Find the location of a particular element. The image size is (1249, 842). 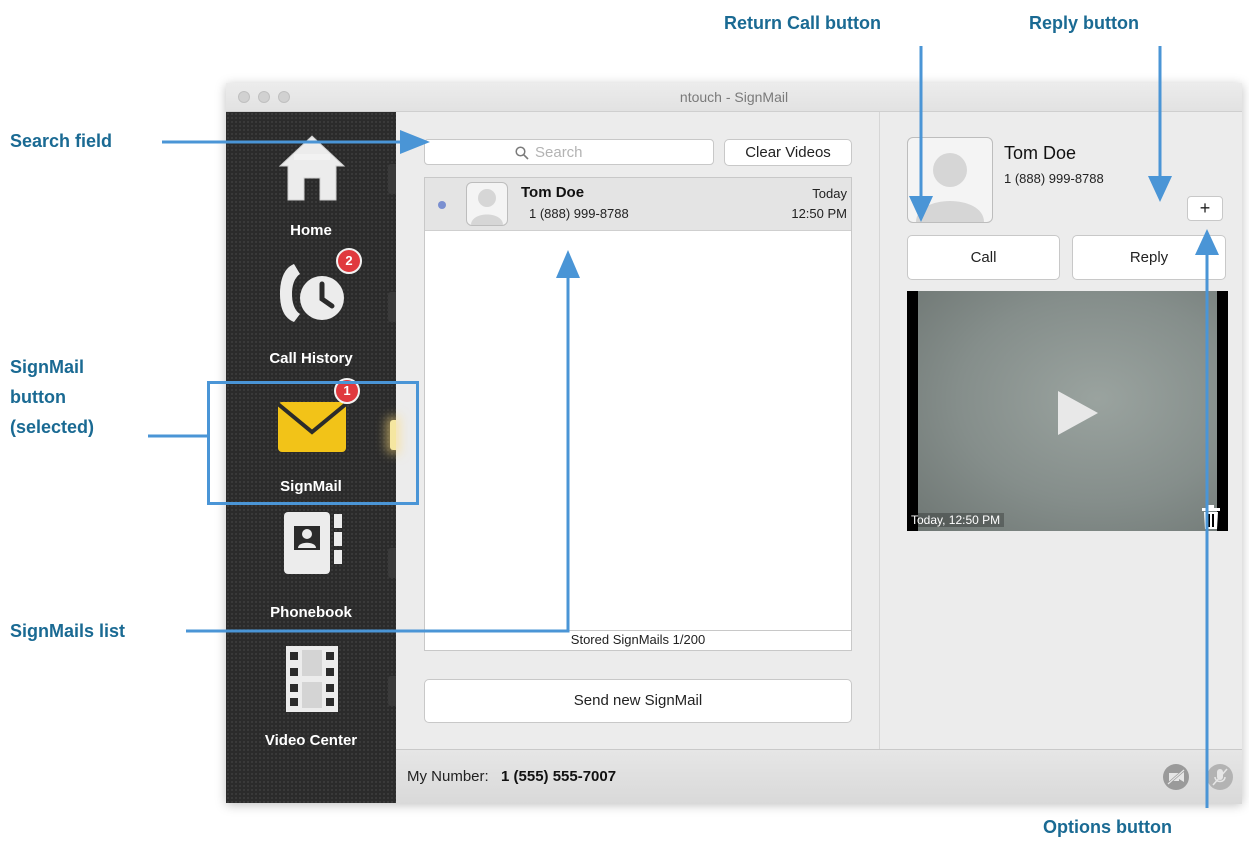

annotation-reply: Reply button is located at coordinates (1084, 23).